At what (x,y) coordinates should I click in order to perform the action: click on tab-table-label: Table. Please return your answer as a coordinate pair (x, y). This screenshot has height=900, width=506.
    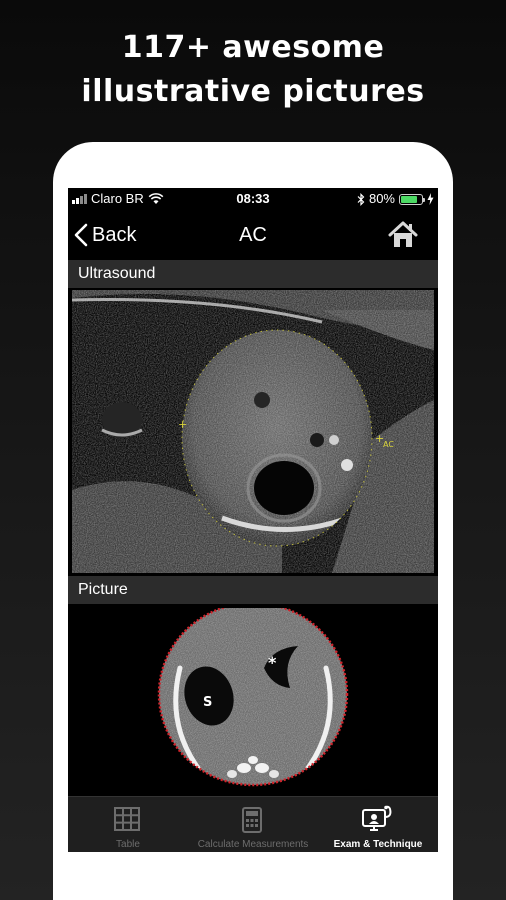
    Looking at the image, I should click on (128, 844).